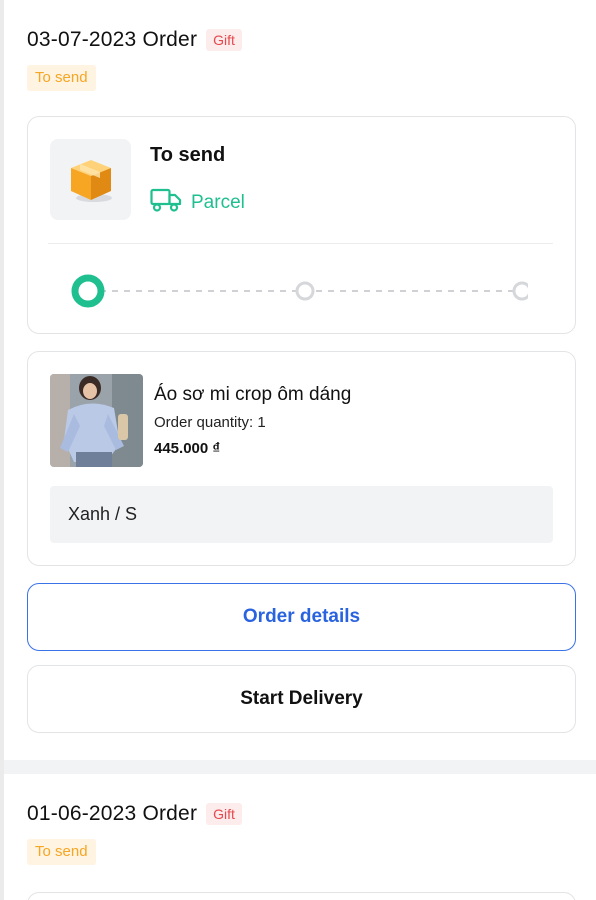 This screenshot has width=596, height=900. What do you see at coordinates (301, 896) in the screenshot?
I see `shipping-status-card` at bounding box center [301, 896].